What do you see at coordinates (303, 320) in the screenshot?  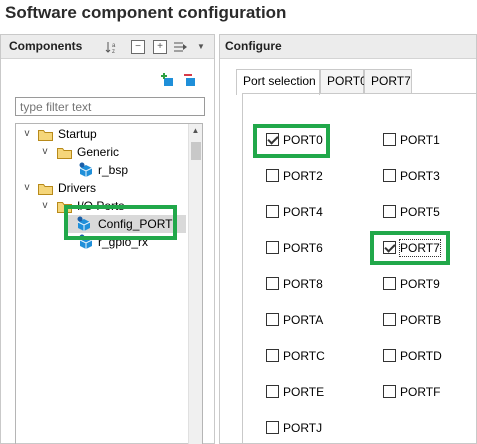 I see `port-label: PORTA` at bounding box center [303, 320].